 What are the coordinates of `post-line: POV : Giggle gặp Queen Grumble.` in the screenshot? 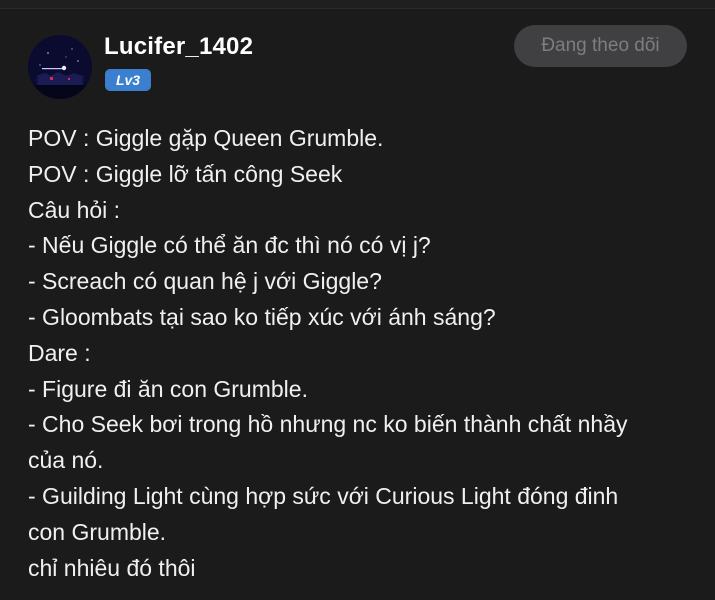 It's located at (206, 138).